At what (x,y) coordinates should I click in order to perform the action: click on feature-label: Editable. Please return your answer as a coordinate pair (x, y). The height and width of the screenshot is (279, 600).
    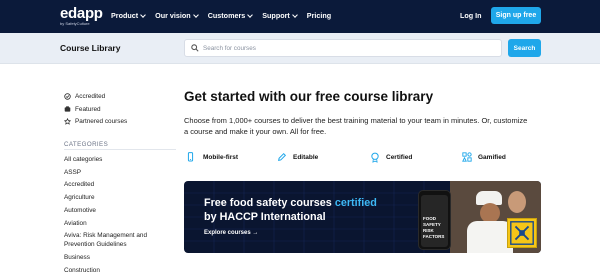
    Looking at the image, I should click on (306, 157).